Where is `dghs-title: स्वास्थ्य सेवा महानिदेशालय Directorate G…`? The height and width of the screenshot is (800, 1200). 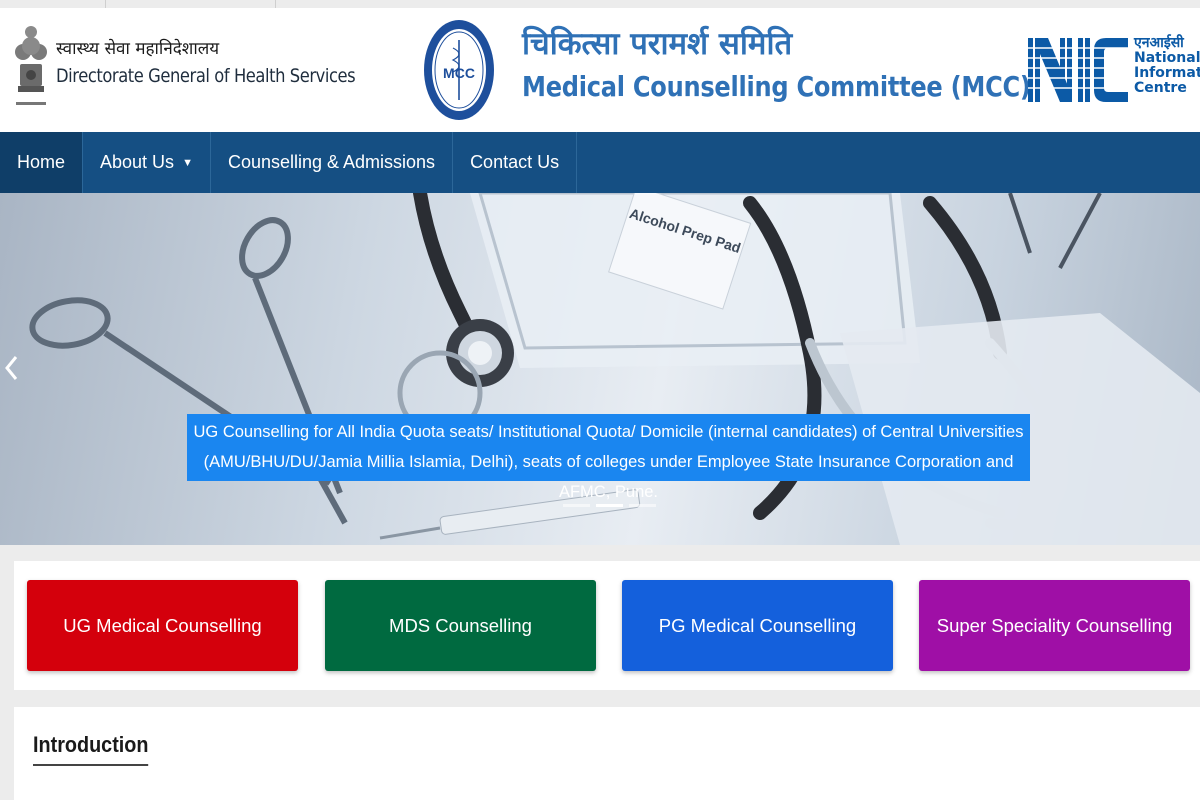 dghs-title: स्वास्थ्य सेवा महानिदेशालय Directorate G… is located at coordinates (230, 61).